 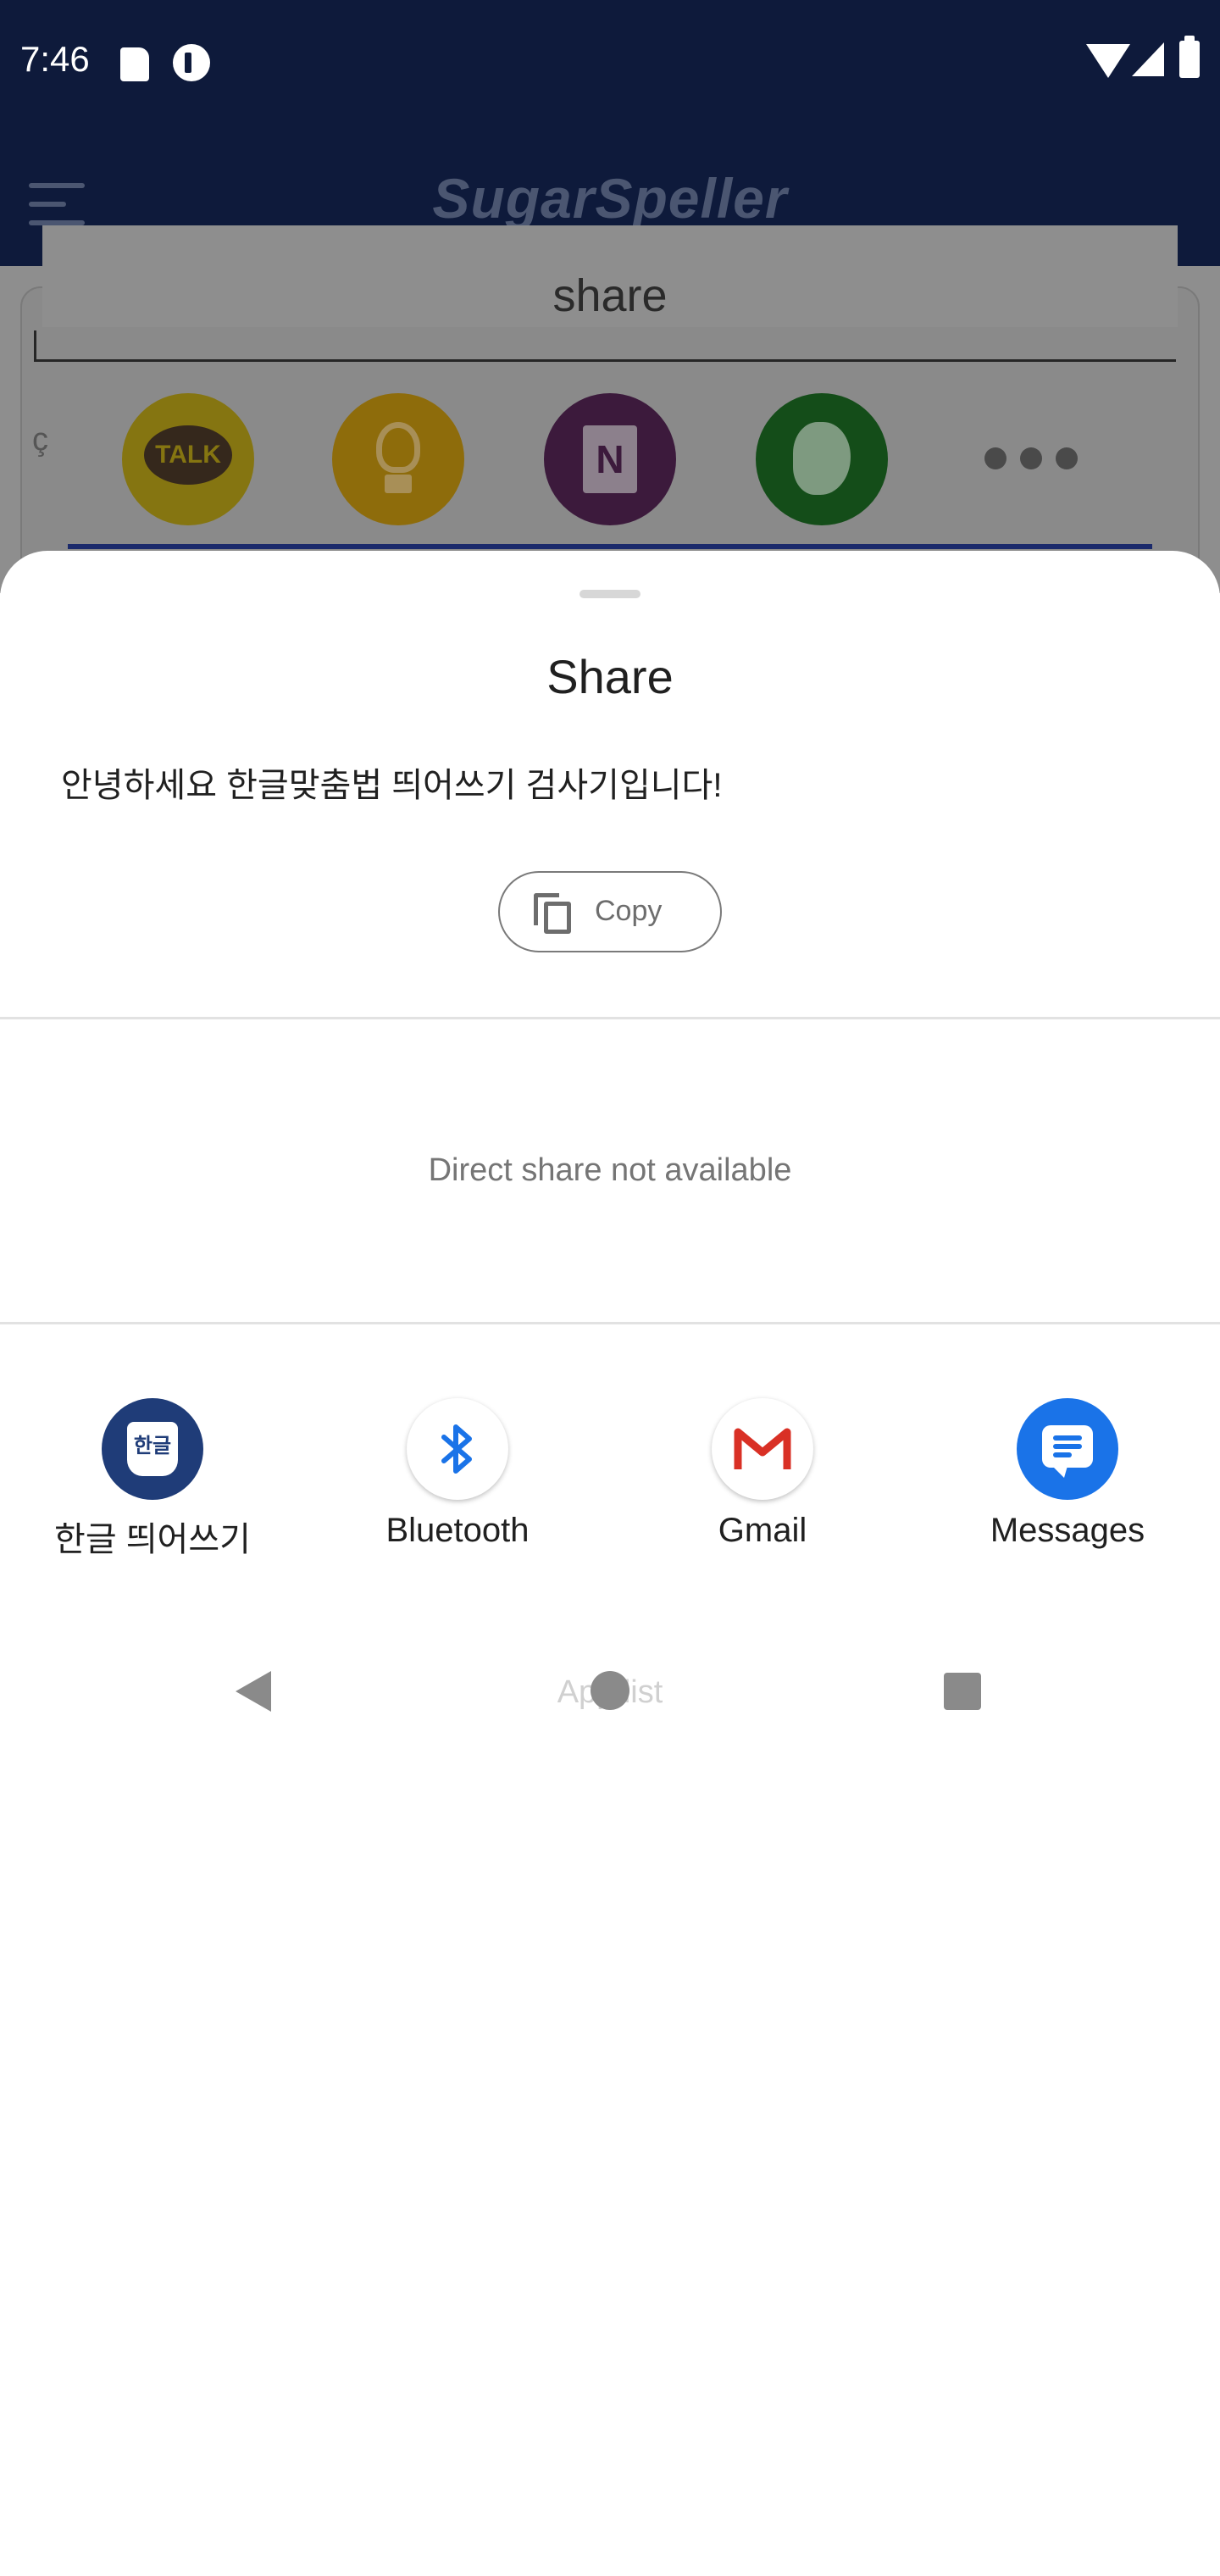 I want to click on share-target-bluetooth: Bluetooth, so click(x=457, y=1491).